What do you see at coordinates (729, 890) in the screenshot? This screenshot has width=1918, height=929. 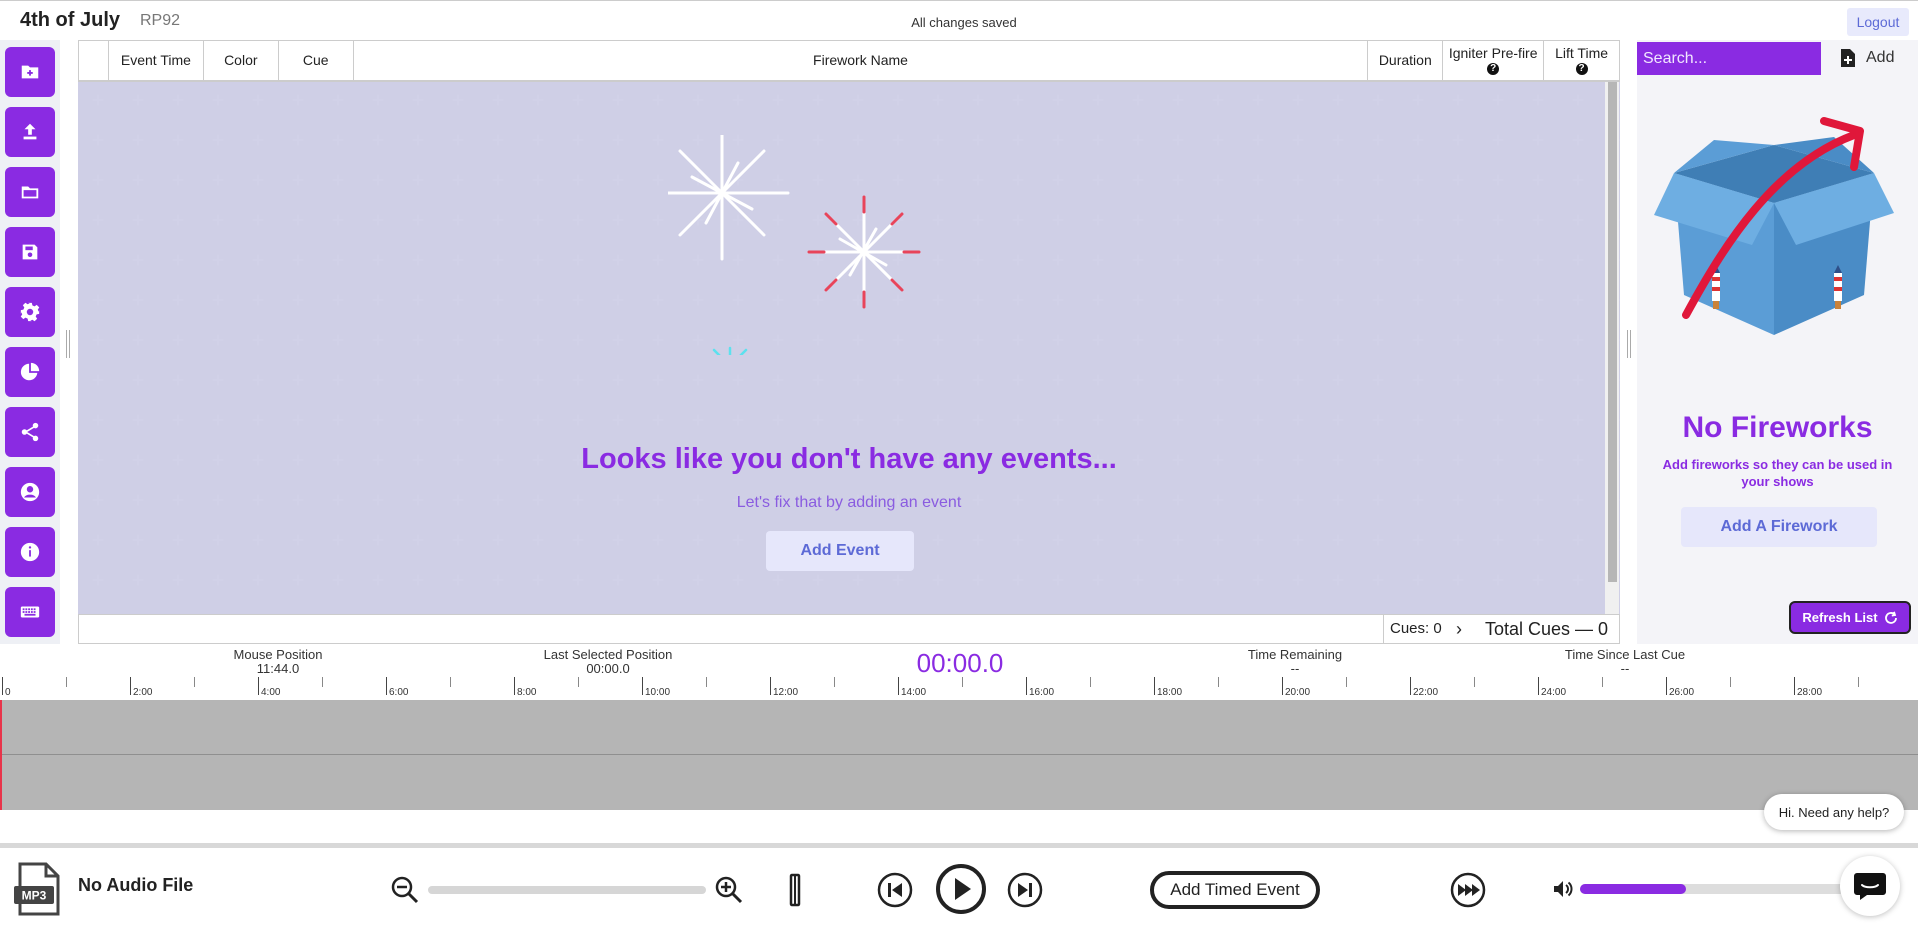 I see `zoom-in-icon` at bounding box center [729, 890].